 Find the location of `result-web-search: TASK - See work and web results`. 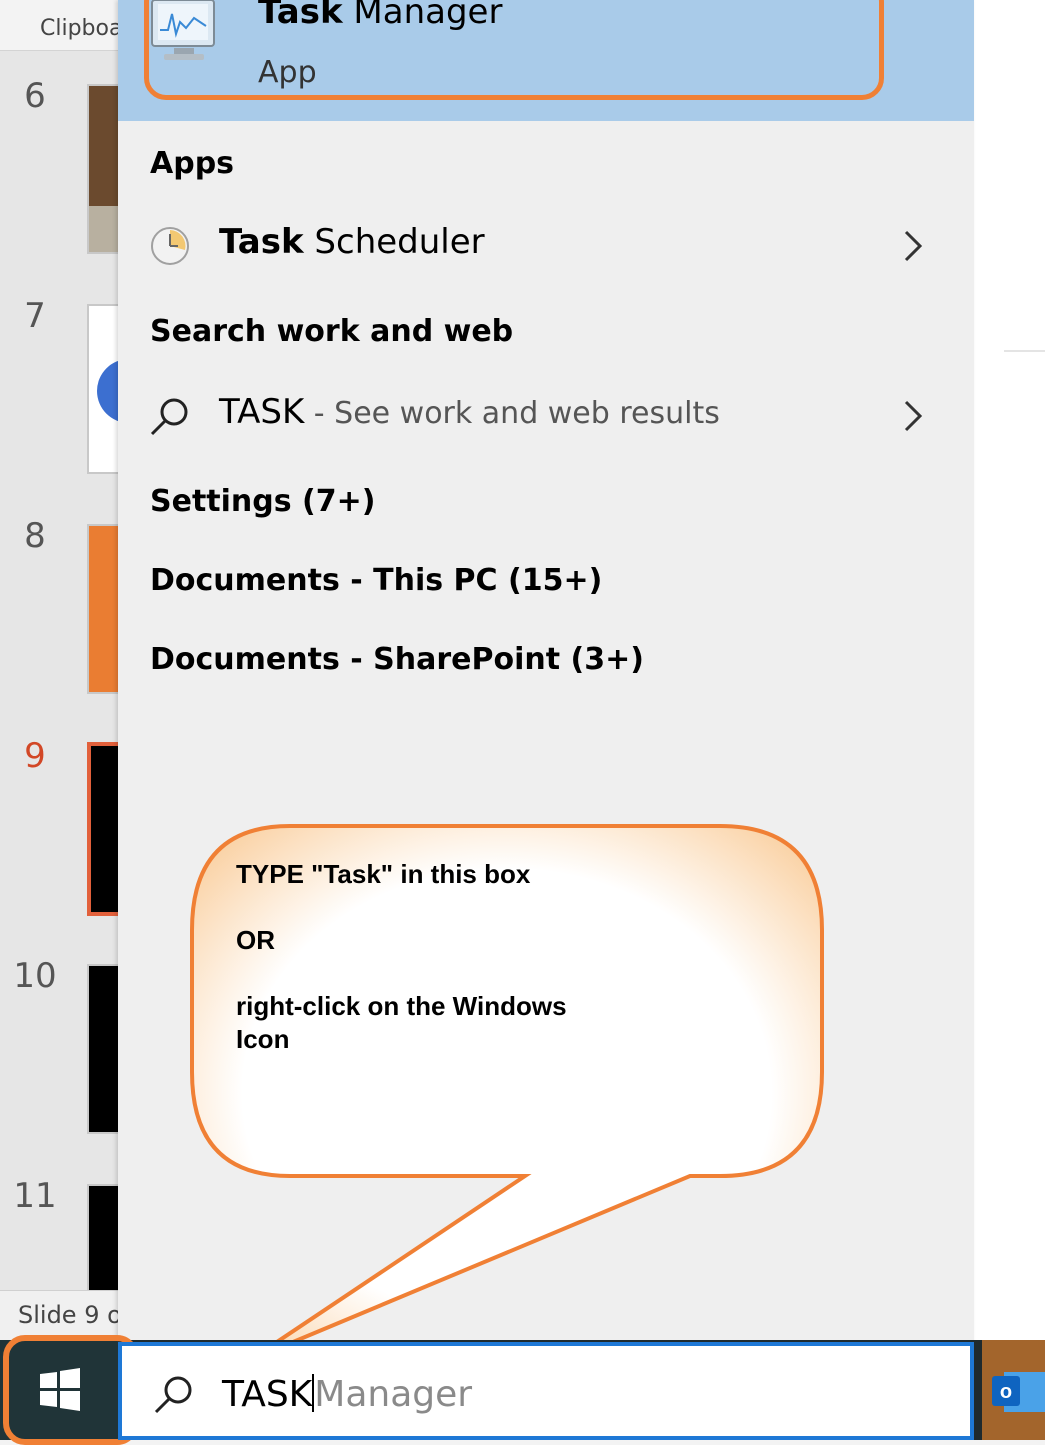

result-web-search: TASK - See work and web results is located at coordinates (546, 419).